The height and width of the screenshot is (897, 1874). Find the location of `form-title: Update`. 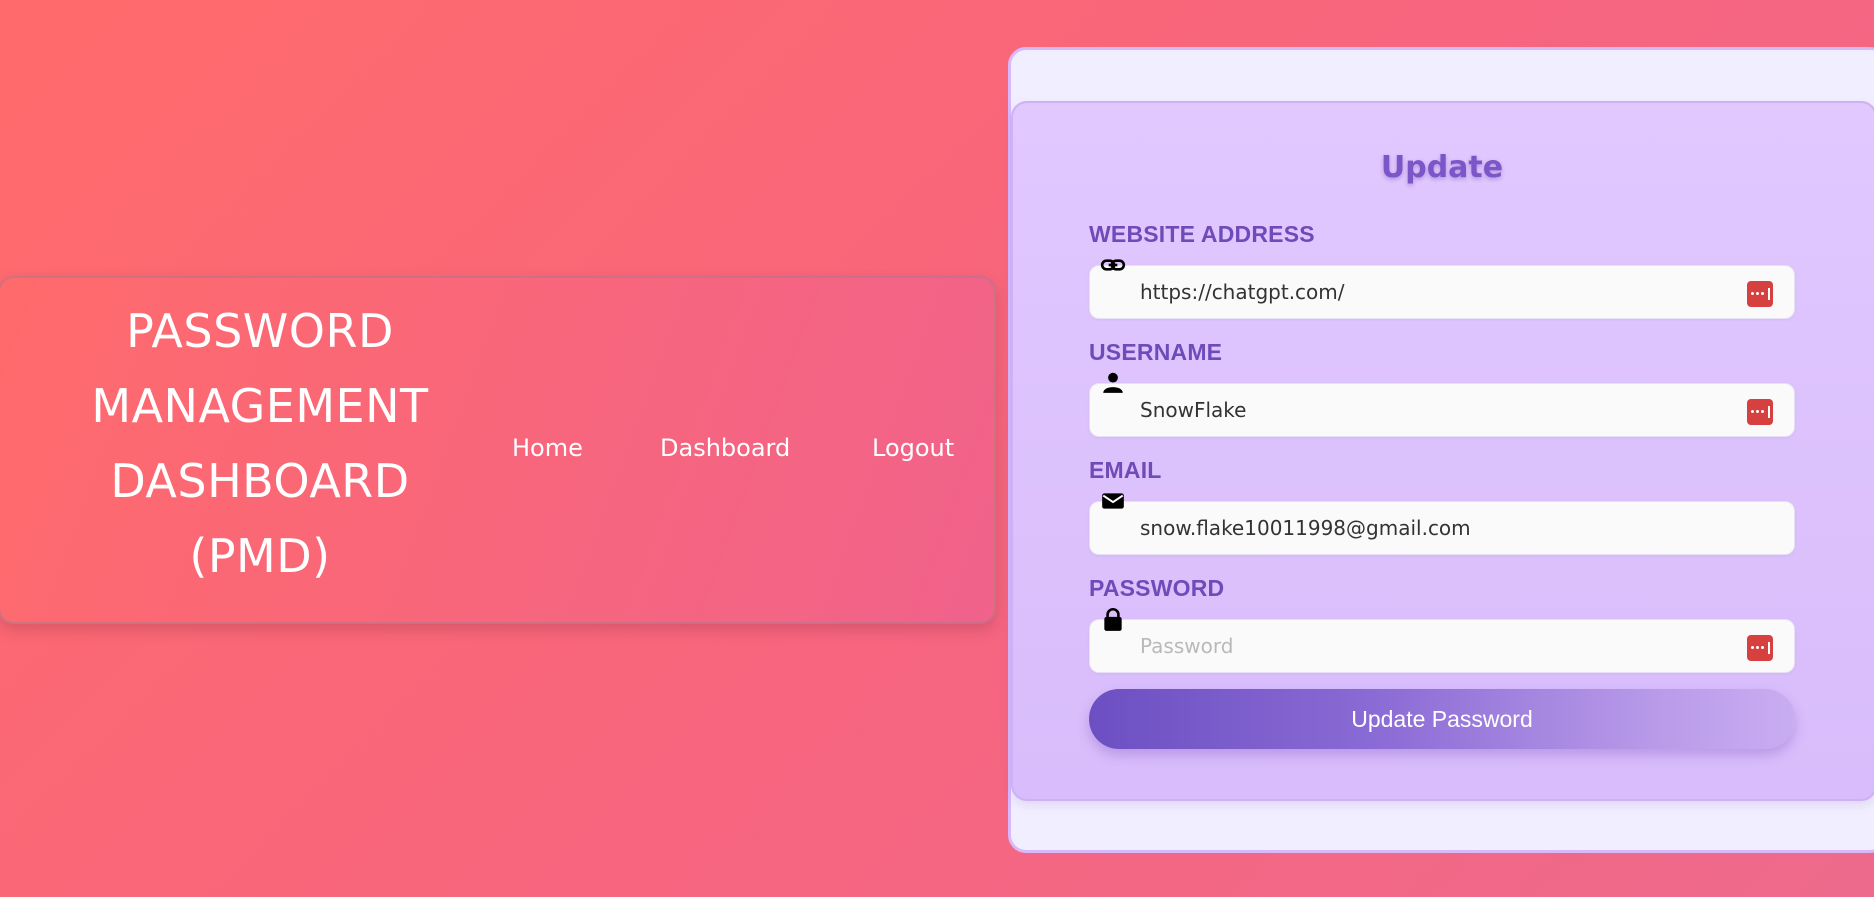

form-title: Update is located at coordinates (1442, 167).